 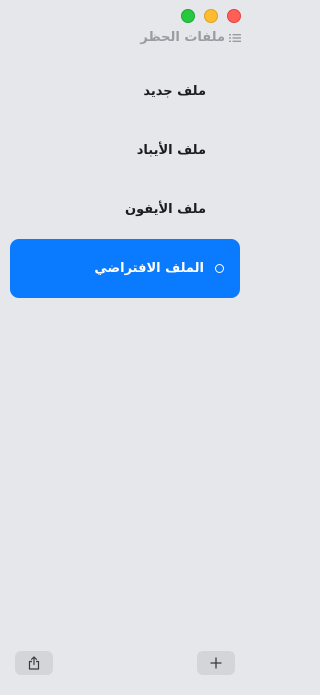 I want to click on plus-icon, so click(x=216, y=663).